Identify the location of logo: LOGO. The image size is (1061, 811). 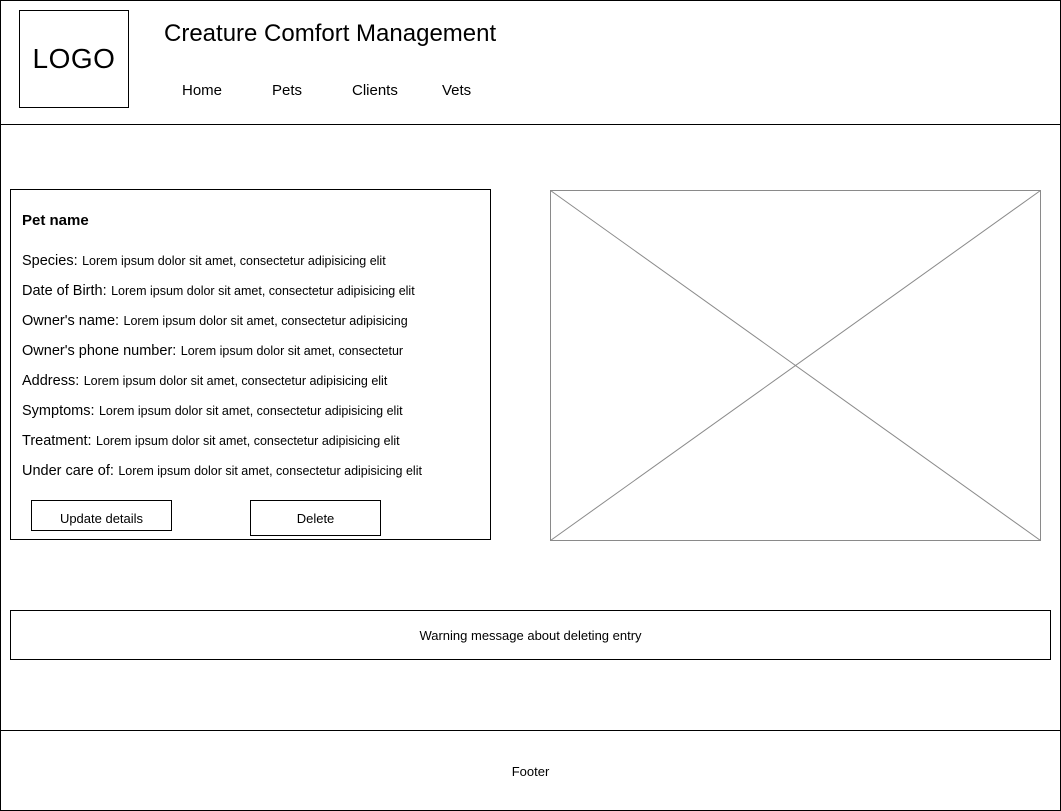
(74, 59).